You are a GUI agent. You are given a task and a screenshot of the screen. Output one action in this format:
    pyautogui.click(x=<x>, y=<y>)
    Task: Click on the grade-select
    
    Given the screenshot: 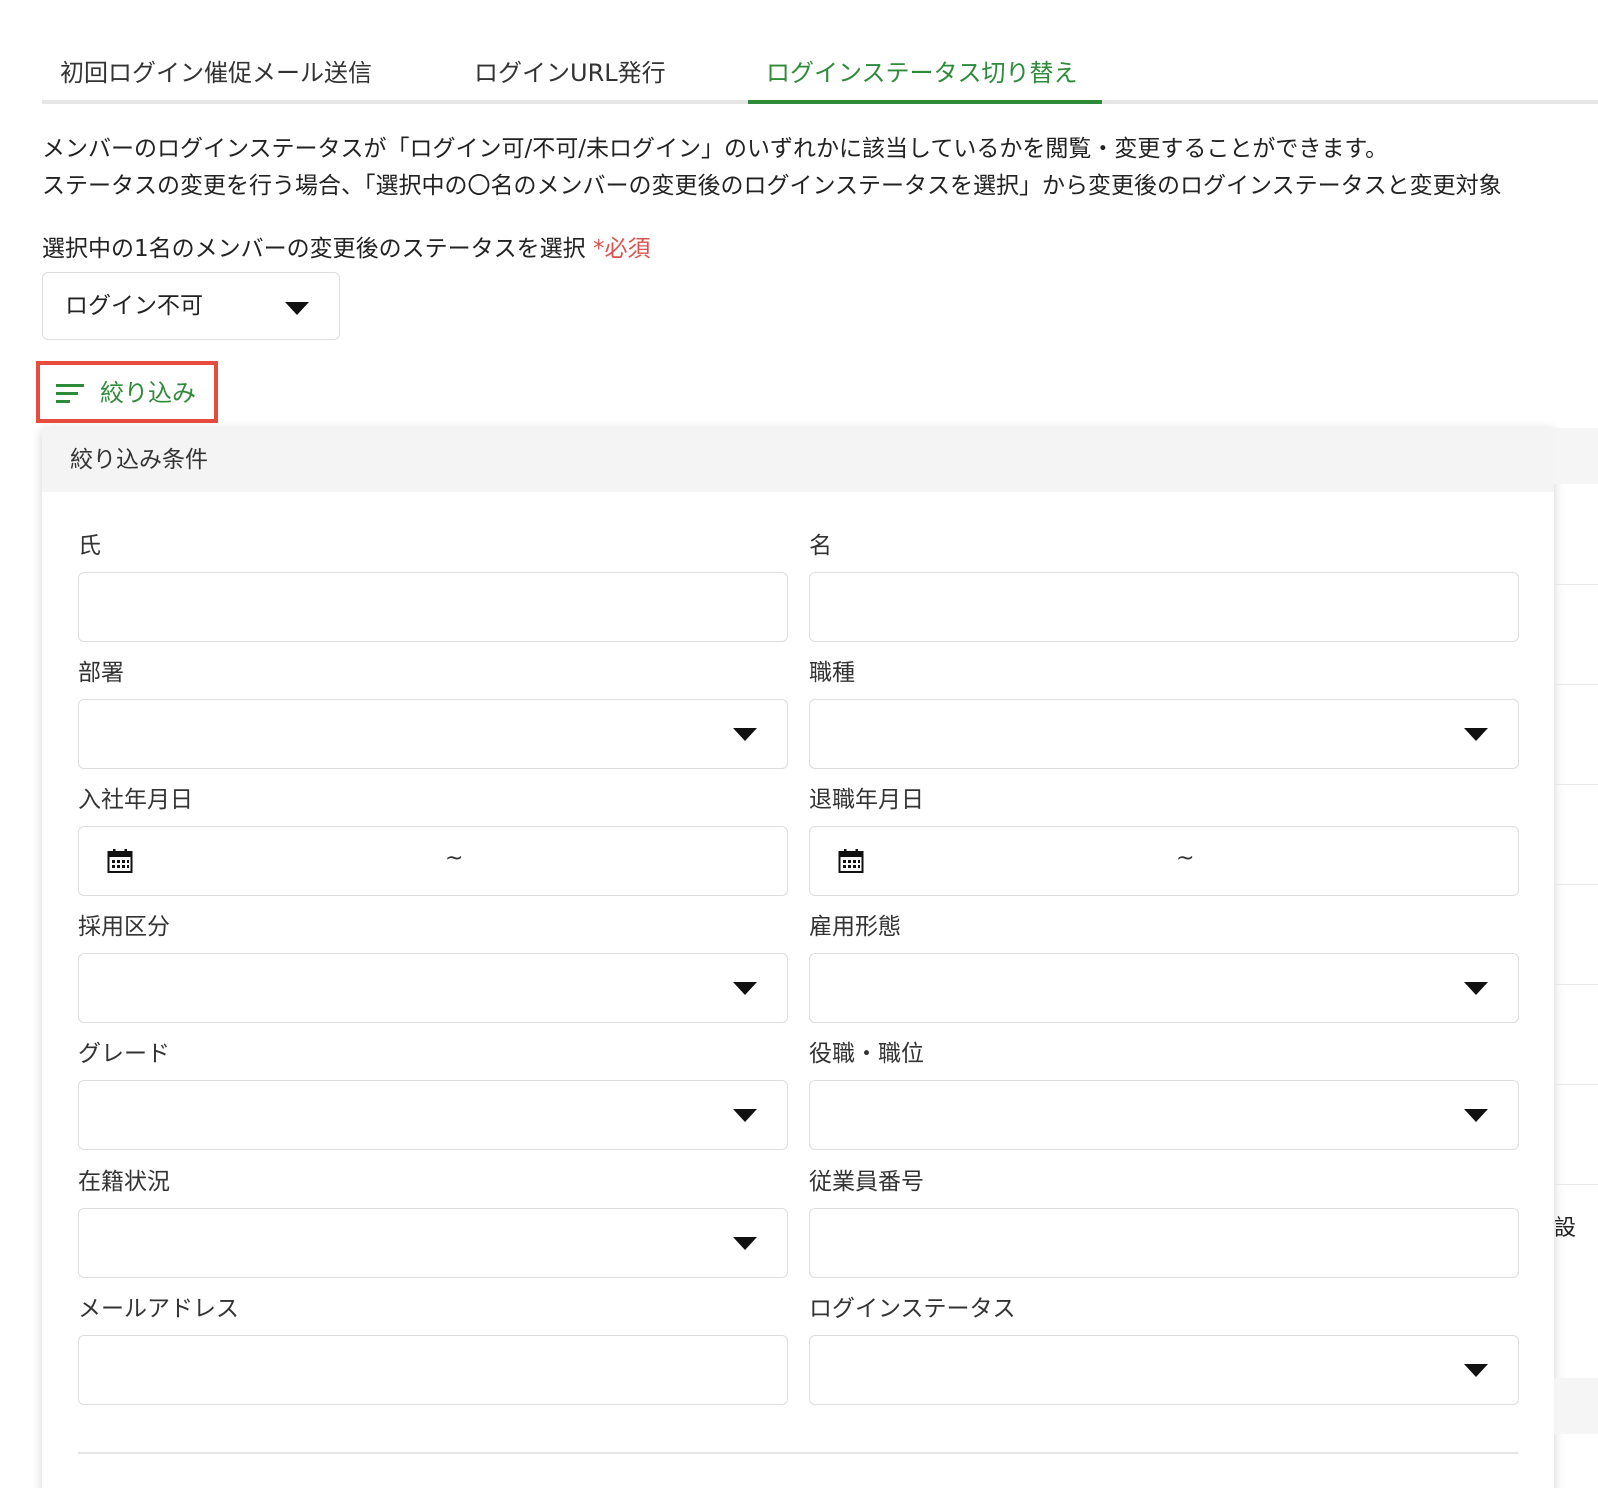 What is the action you would take?
    pyautogui.click(x=433, y=1115)
    